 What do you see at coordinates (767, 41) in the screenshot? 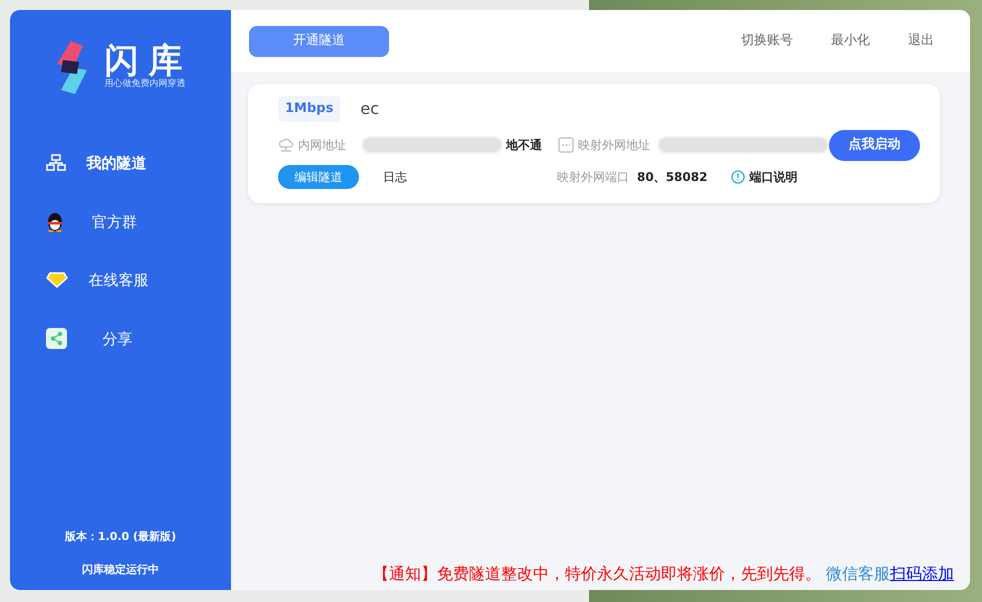
I see `toolbar-button: 切换账号` at bounding box center [767, 41].